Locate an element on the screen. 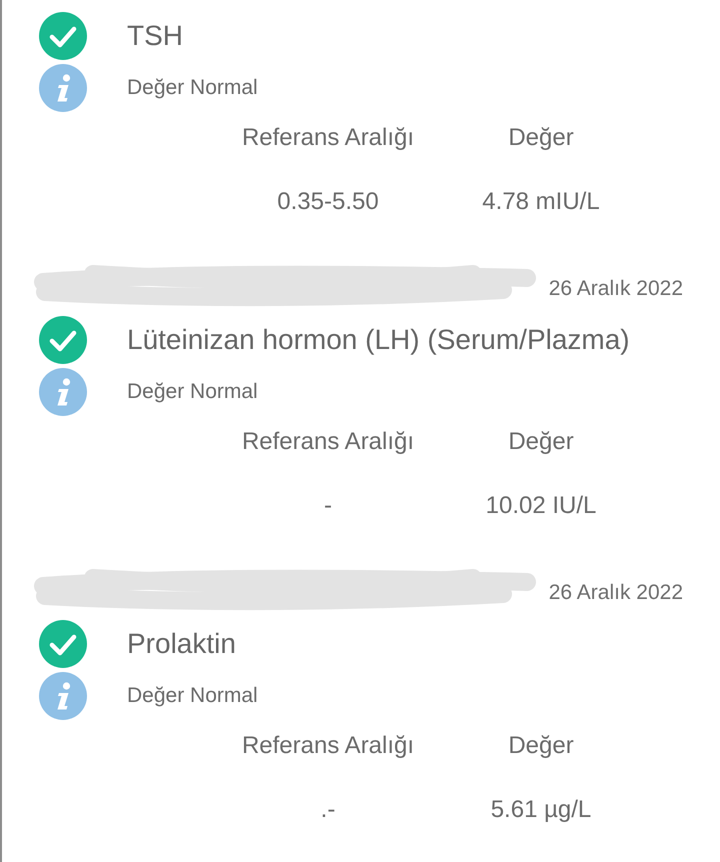 The image size is (720, 862). result-value: 5.61 µg/L is located at coordinates (541, 810).